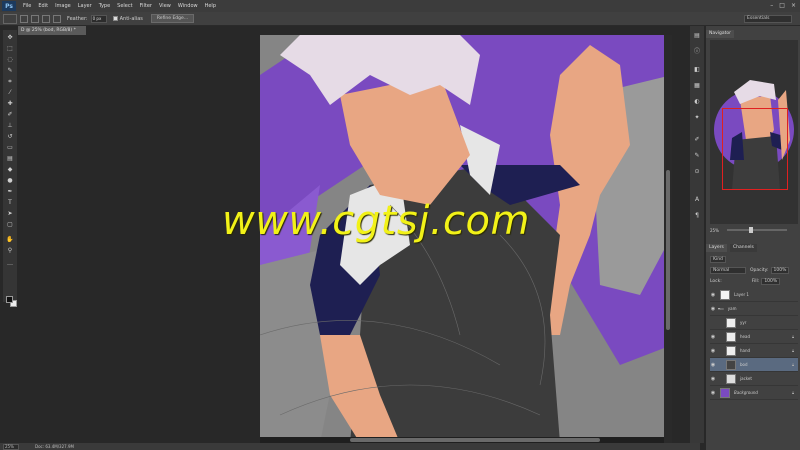 Image resolution: width=800 pixels, height=450 pixels. I want to click on brush-panel-icon: ✐, so click(697, 140).